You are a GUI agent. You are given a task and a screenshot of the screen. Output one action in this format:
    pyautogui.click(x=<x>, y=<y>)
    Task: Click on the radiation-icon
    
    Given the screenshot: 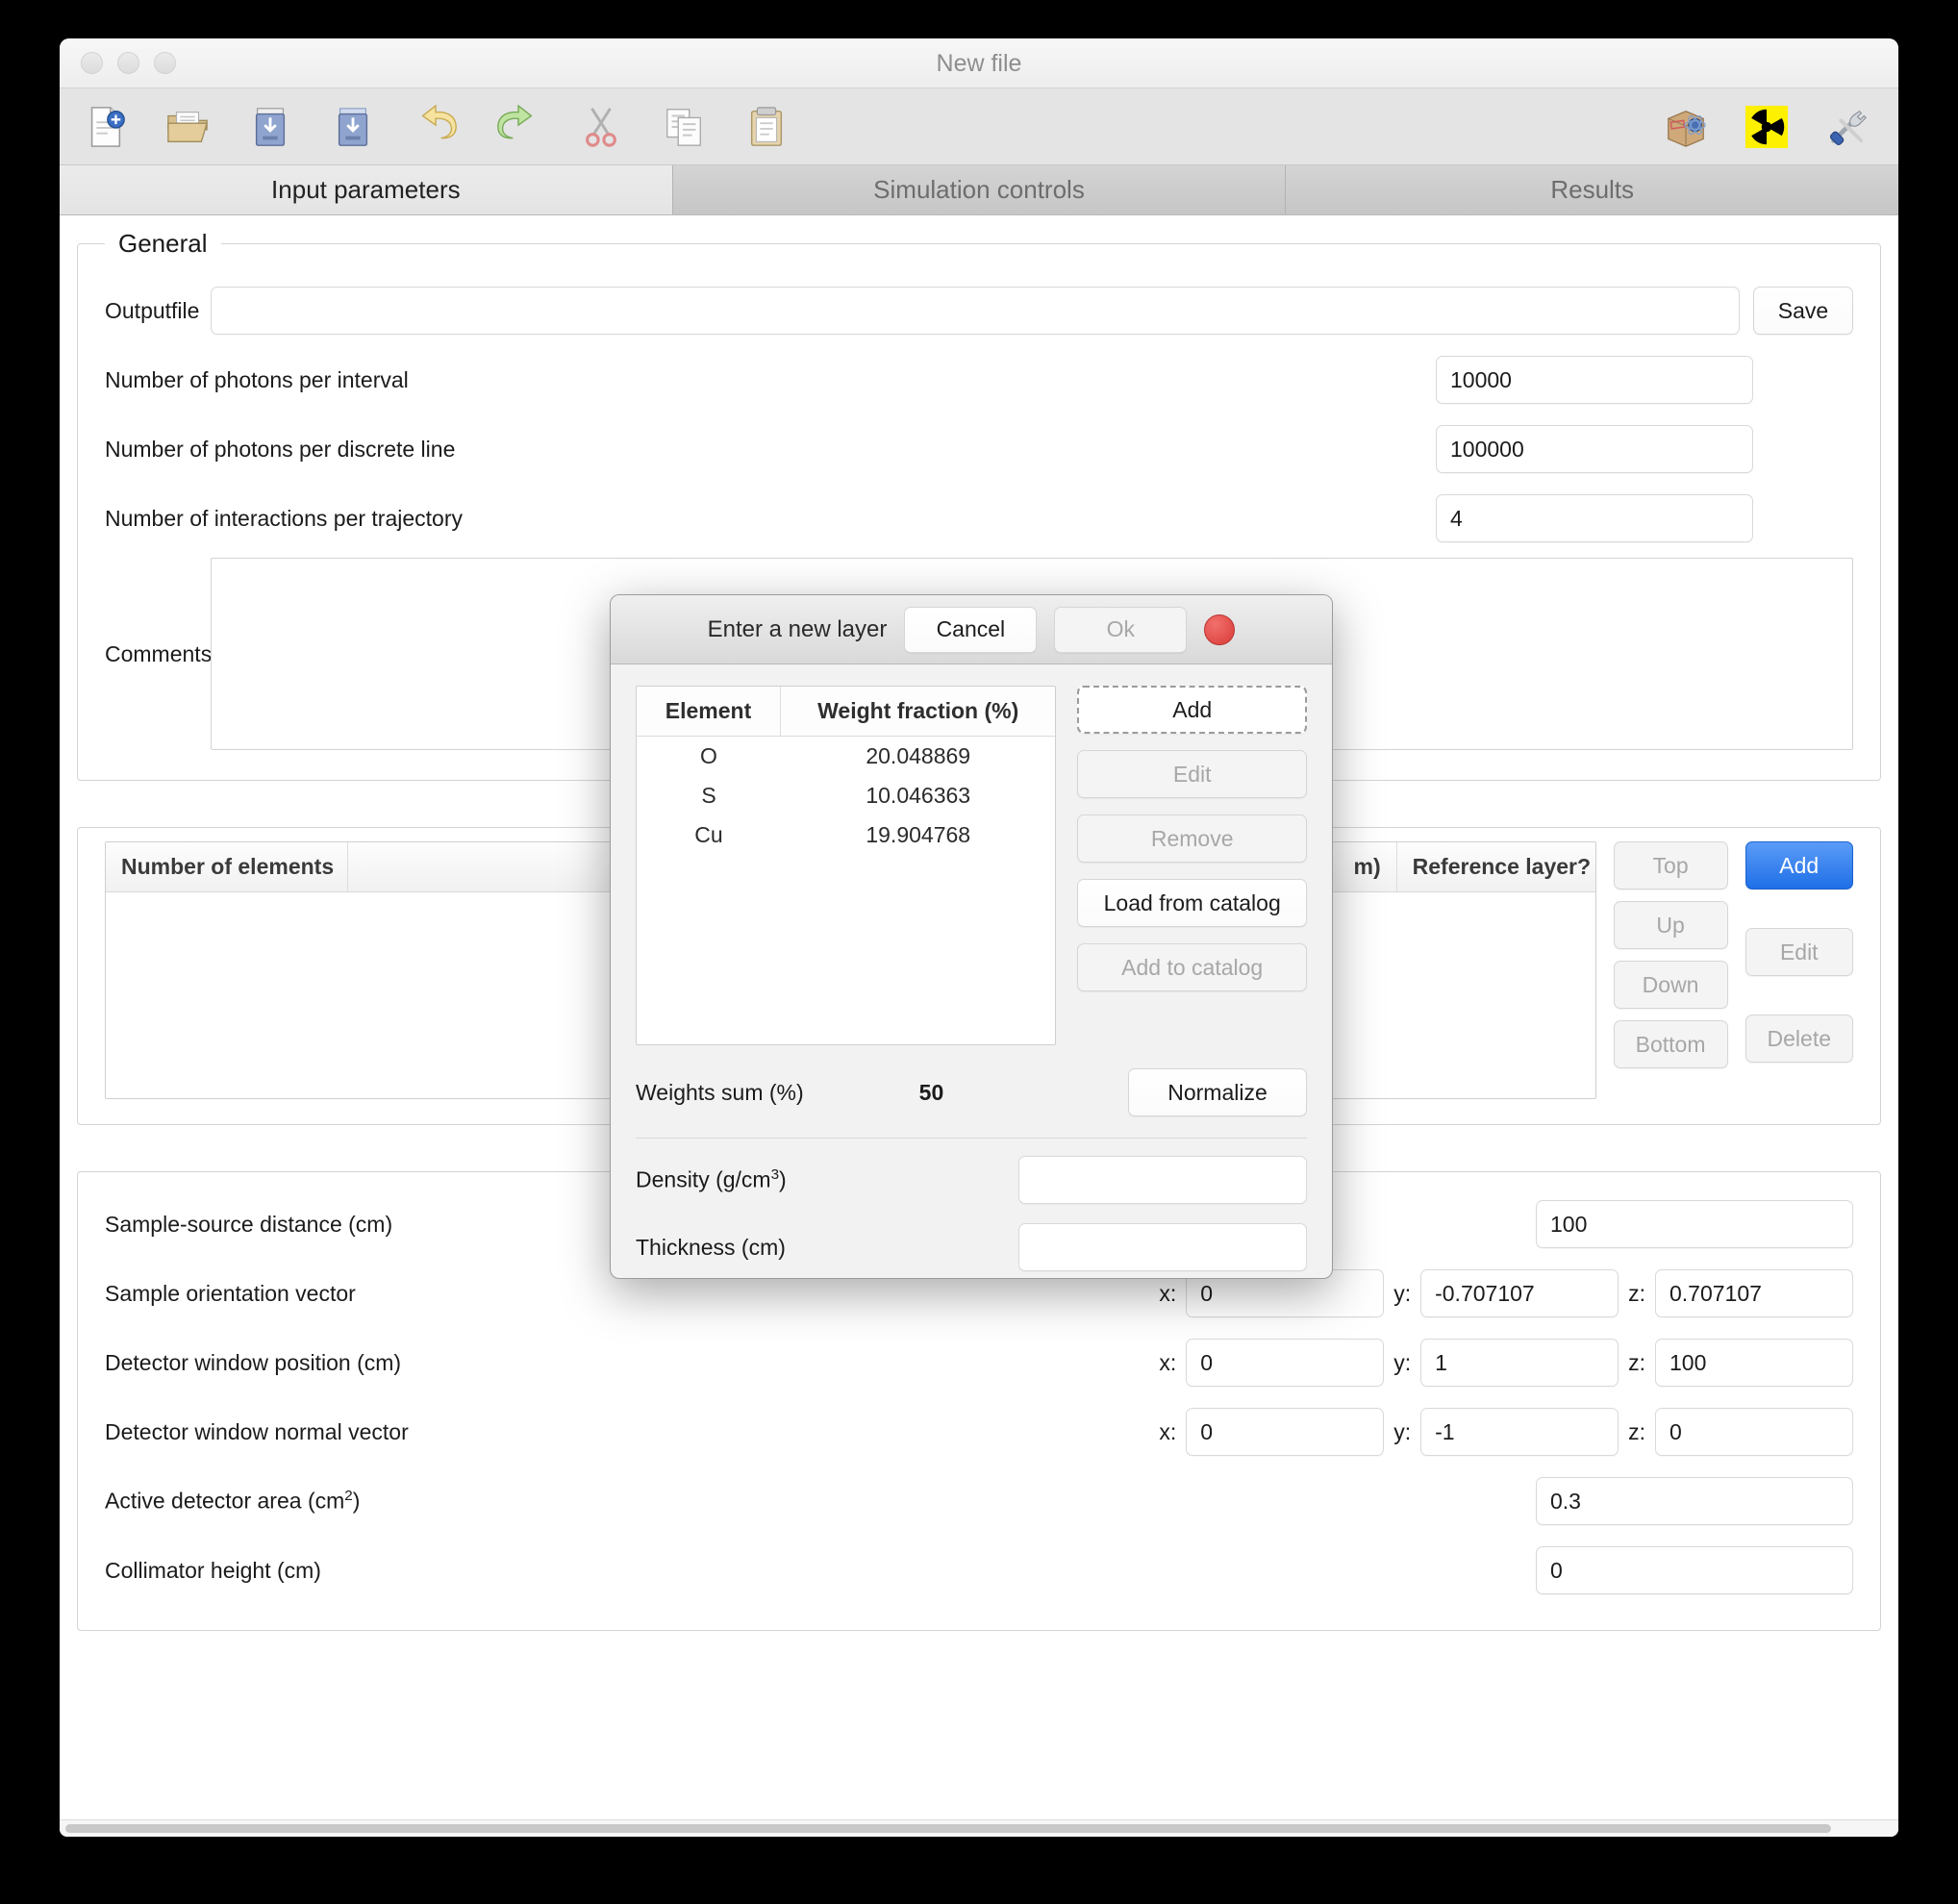 What is the action you would take?
    pyautogui.click(x=1767, y=127)
    